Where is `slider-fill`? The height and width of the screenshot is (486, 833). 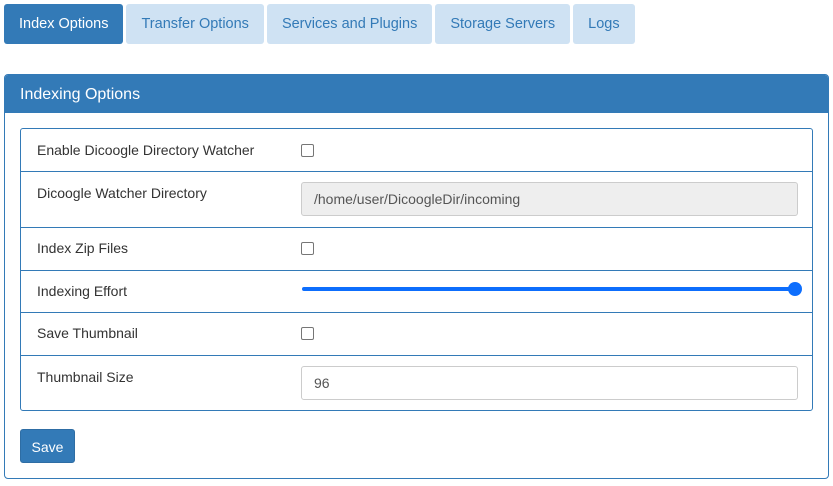
slider-fill is located at coordinates (550, 289).